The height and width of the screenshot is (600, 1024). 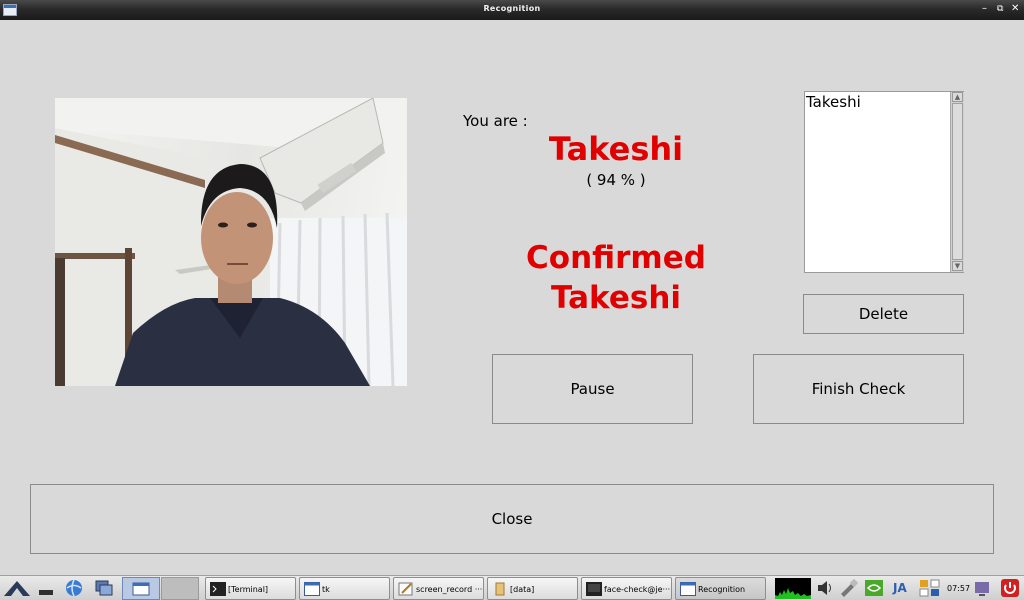 What do you see at coordinates (984, 9) in the screenshot?
I see `minimize-icon: –` at bounding box center [984, 9].